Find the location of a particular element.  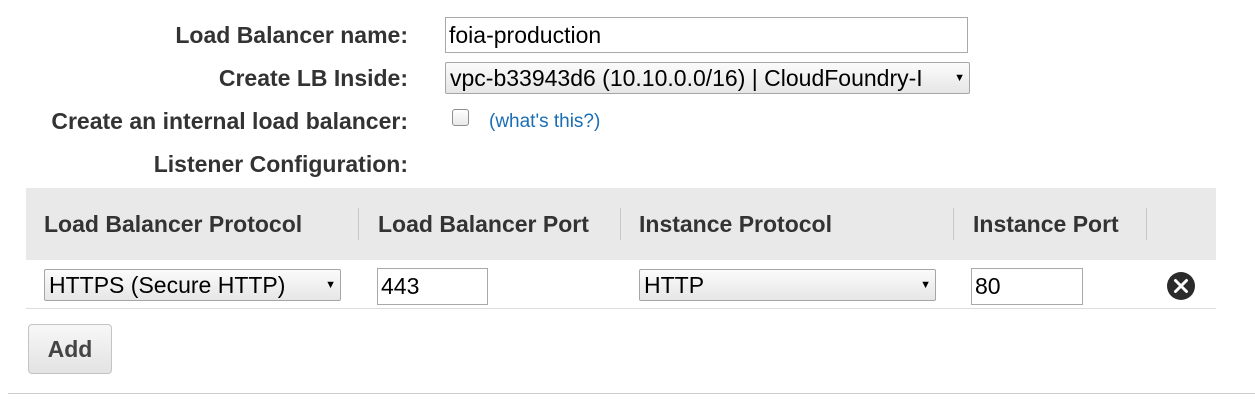

lb-name-input: foia-production is located at coordinates (706, 35).